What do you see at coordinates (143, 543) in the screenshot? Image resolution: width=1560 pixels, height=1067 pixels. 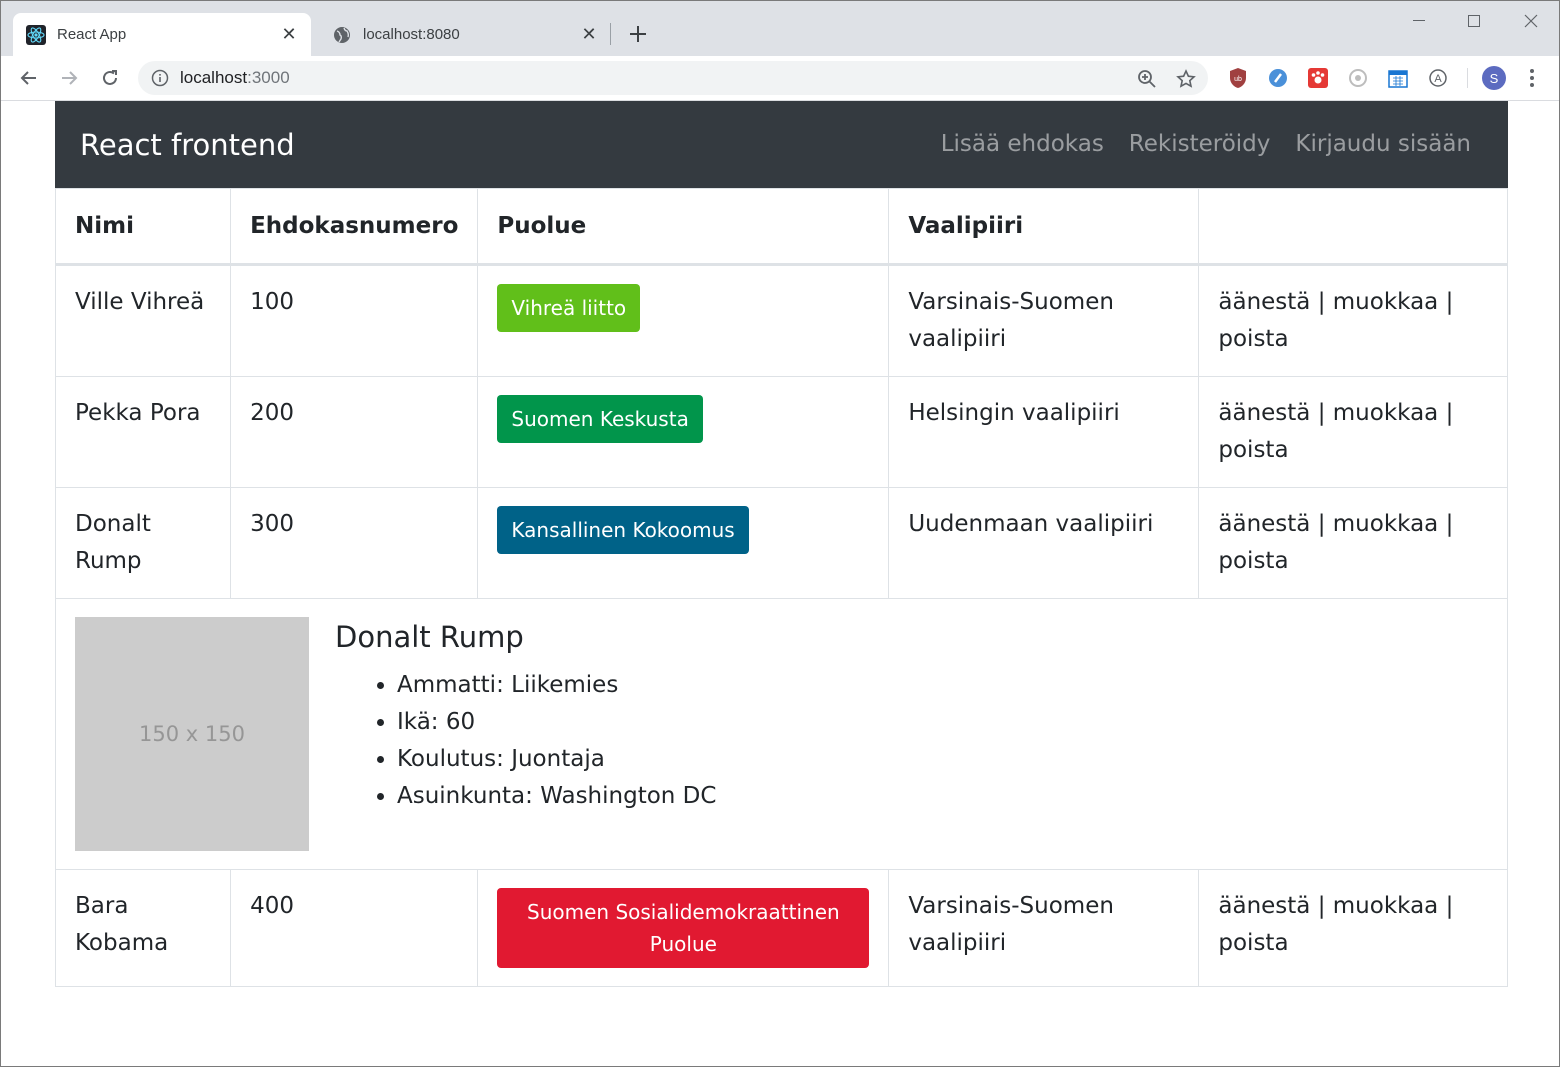 I see `cell-name: Donalt Rump` at bounding box center [143, 543].